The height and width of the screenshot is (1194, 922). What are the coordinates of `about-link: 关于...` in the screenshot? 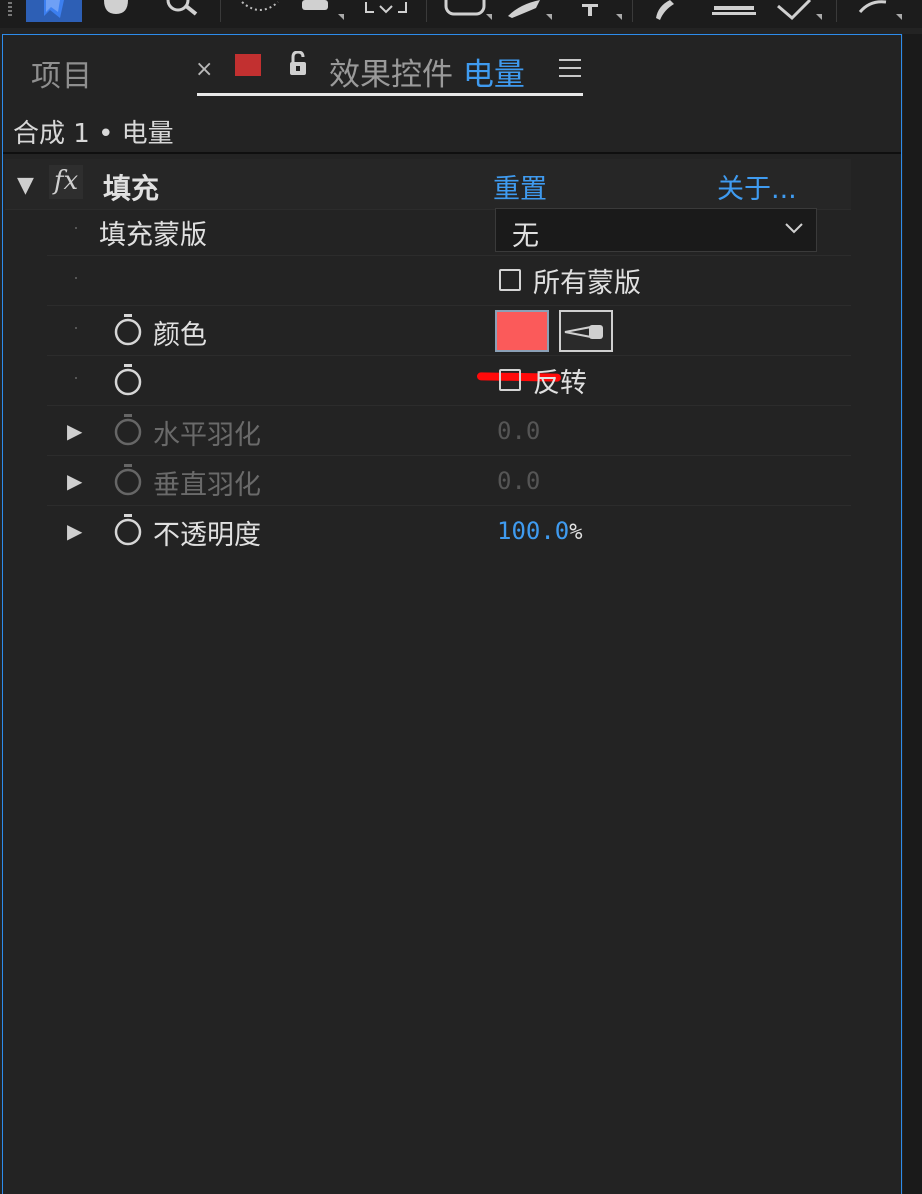 It's located at (757, 186).